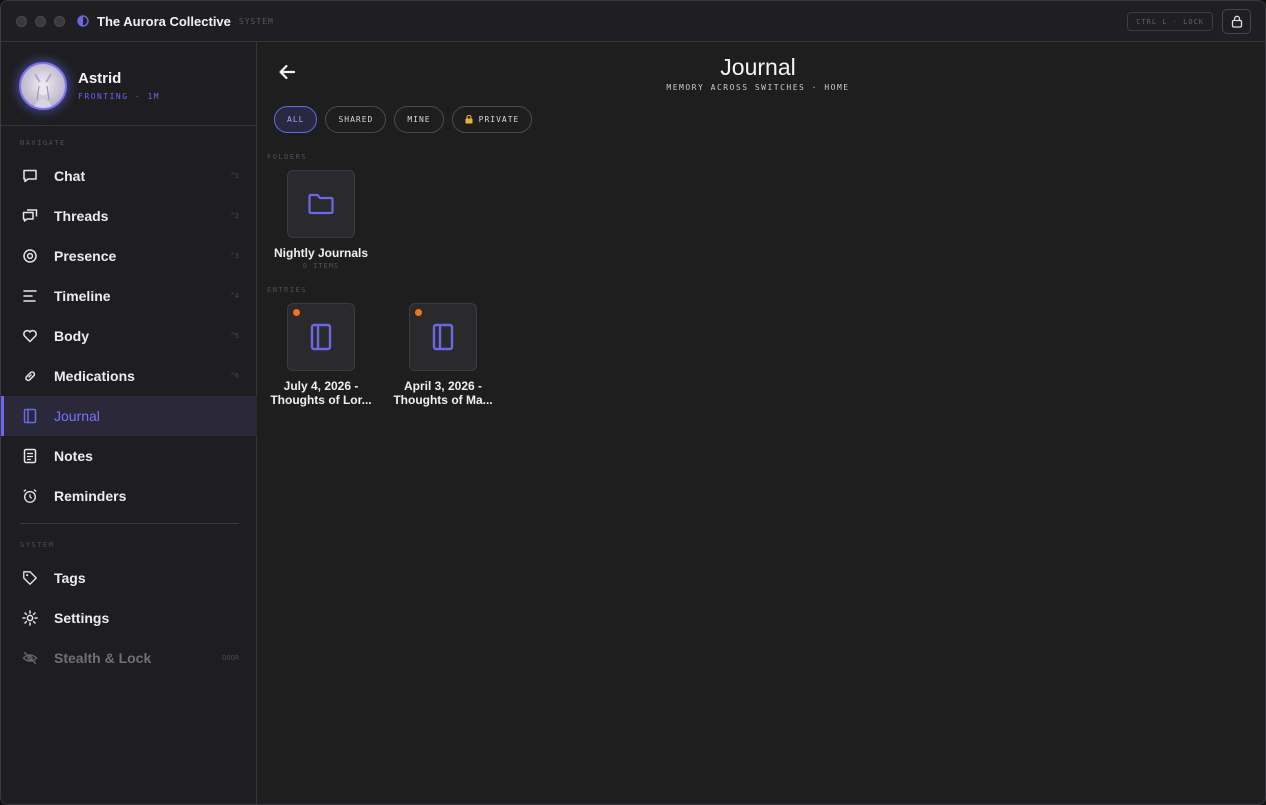  What do you see at coordinates (43, 90) in the screenshot?
I see `avatar-figure-icon` at bounding box center [43, 90].